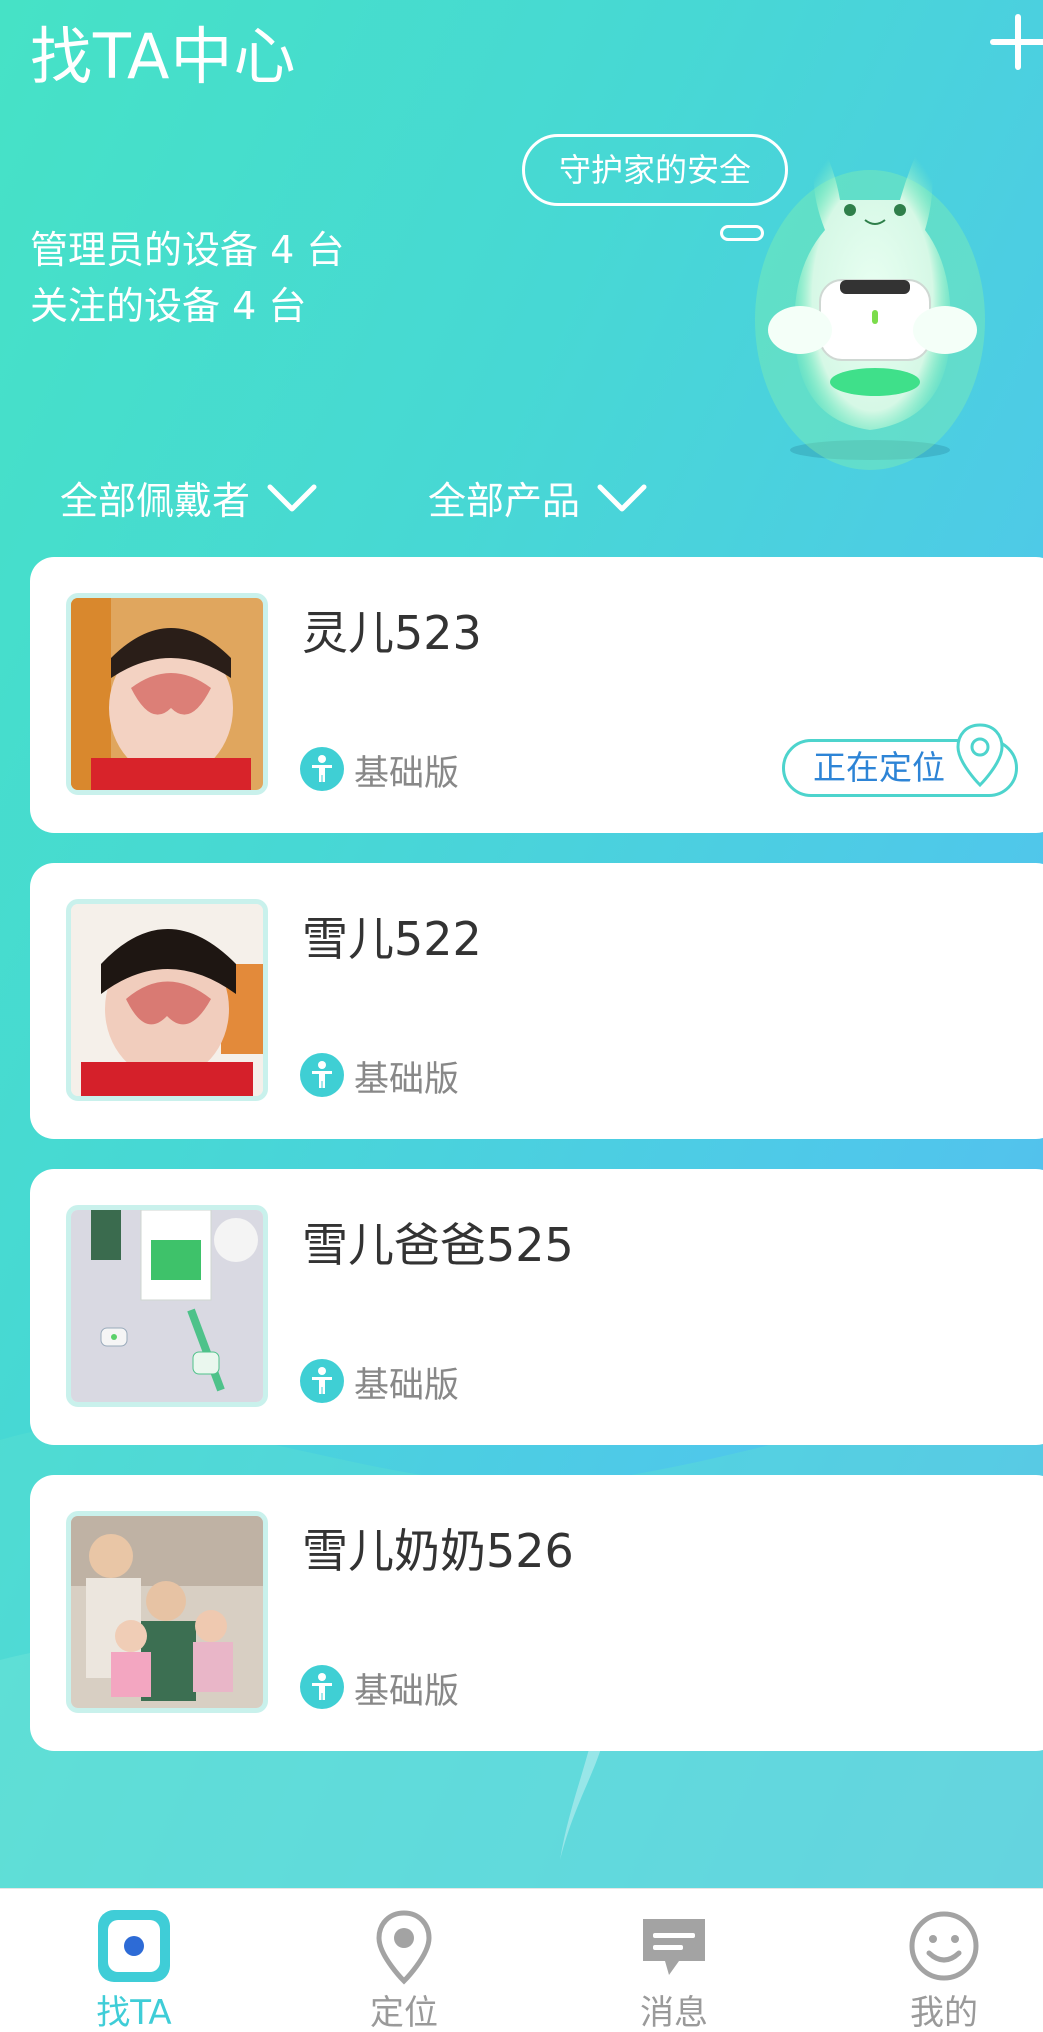  Describe the element at coordinates (392, 633) in the screenshot. I see `device-name: 灵儿523` at that location.